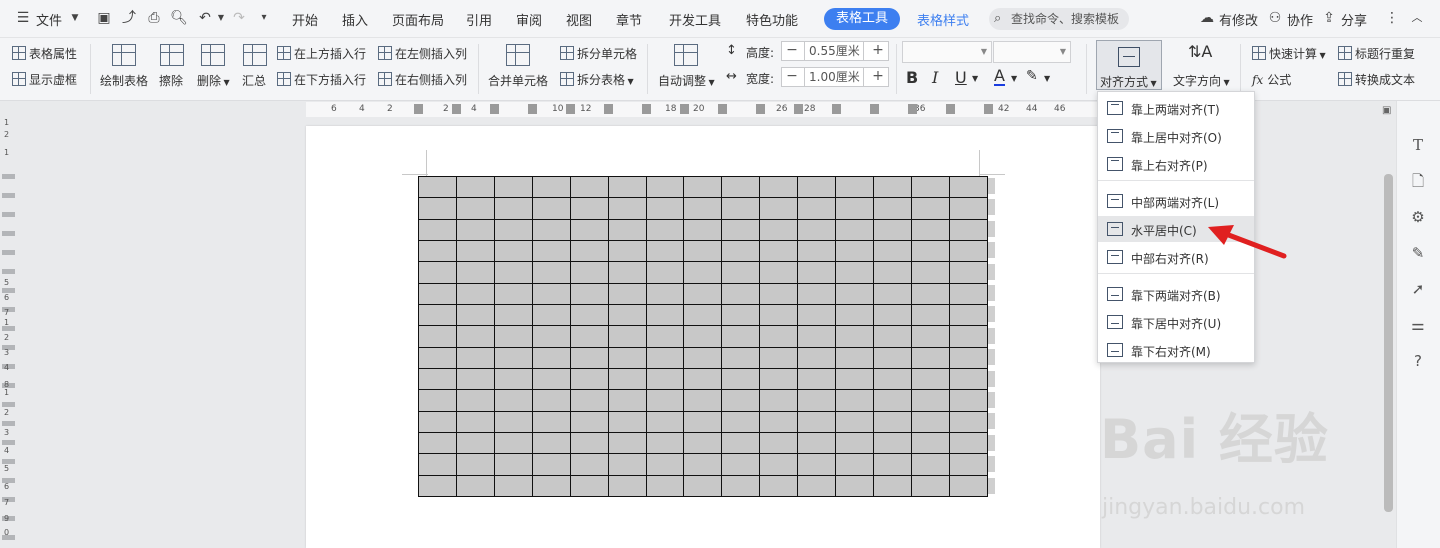 This screenshot has height=548, width=1440. What do you see at coordinates (154, 18) in the screenshot?
I see `print-icon: ⎙` at bounding box center [154, 18].